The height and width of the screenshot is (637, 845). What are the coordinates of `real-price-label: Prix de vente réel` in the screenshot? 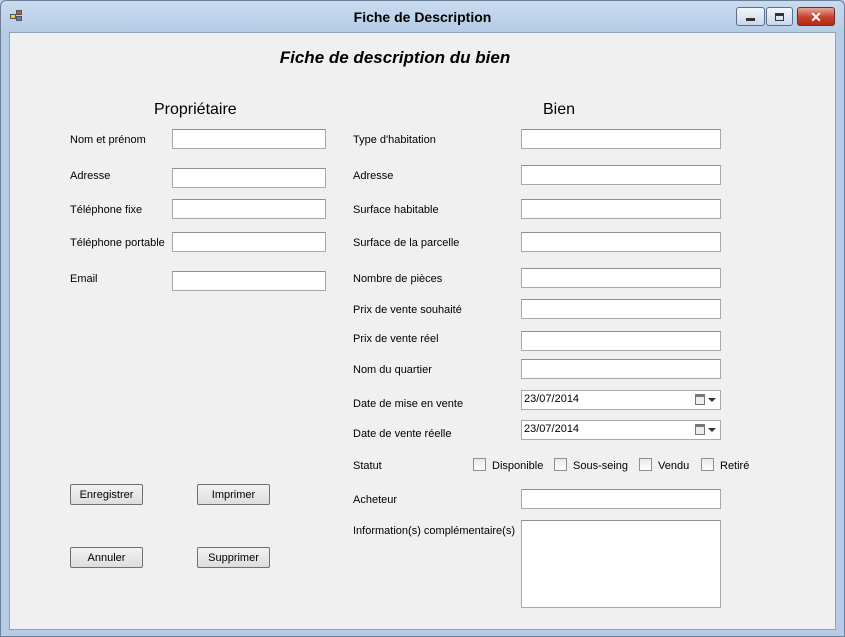 It's located at (396, 339).